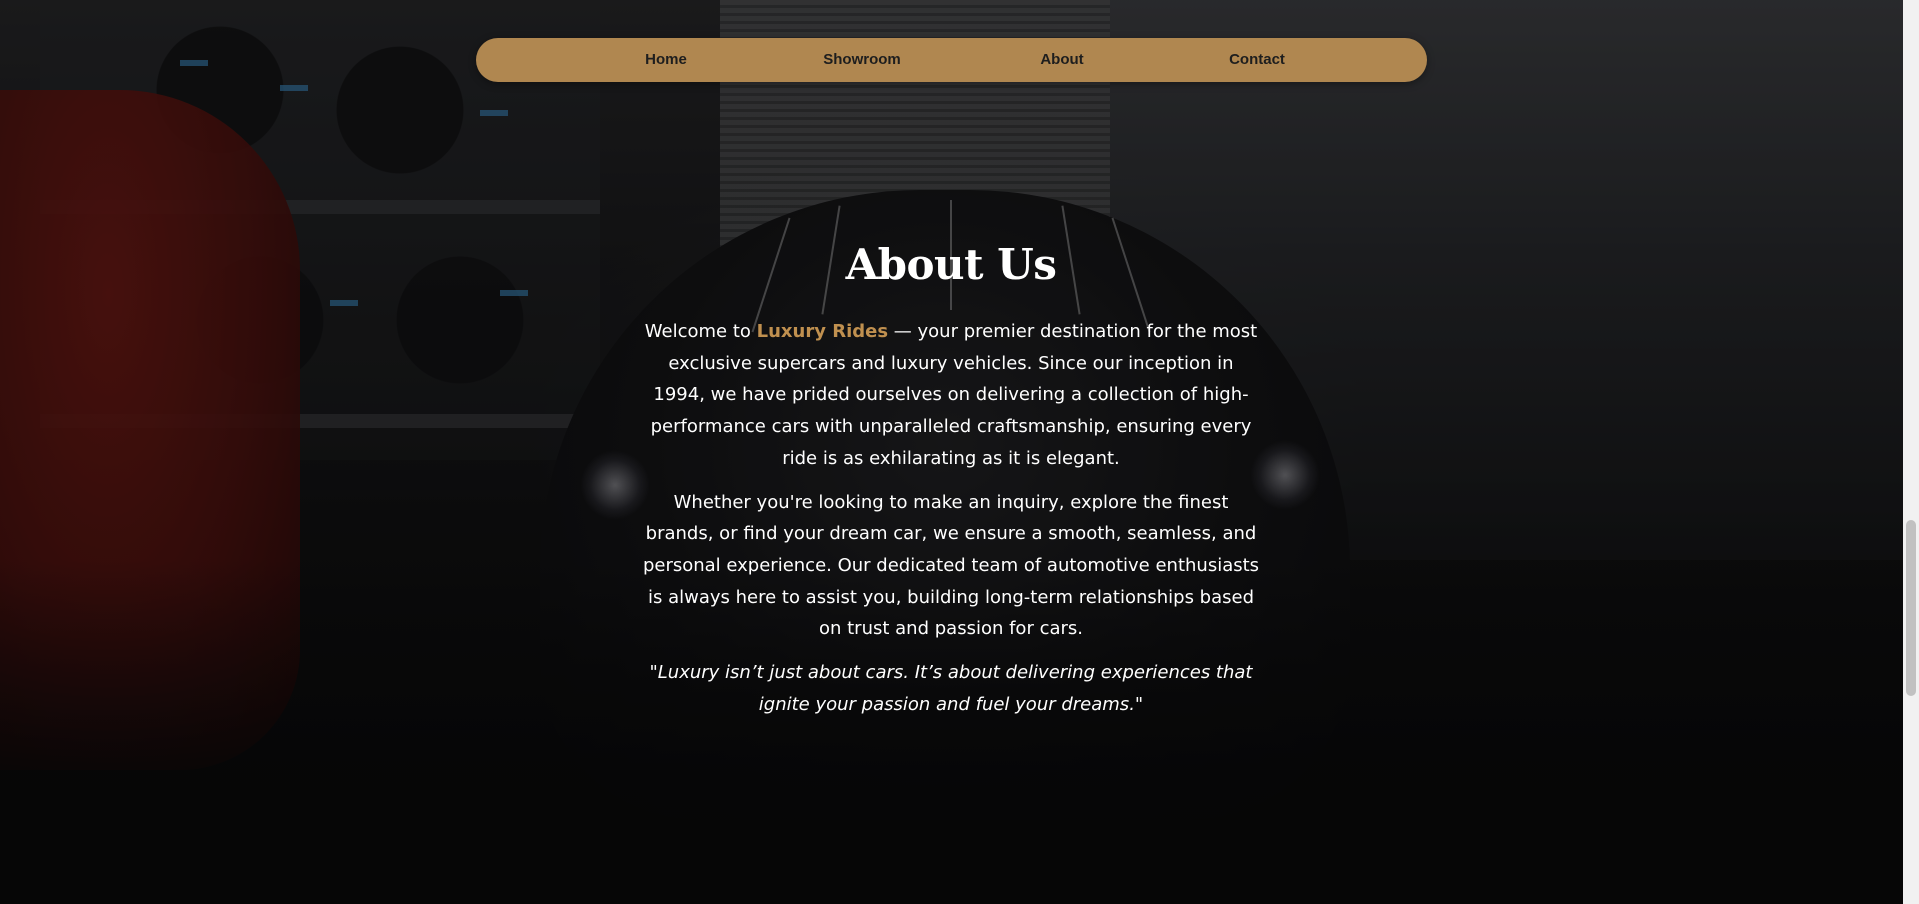  I want to click on intro-prefix: Welcome to, so click(700, 331).